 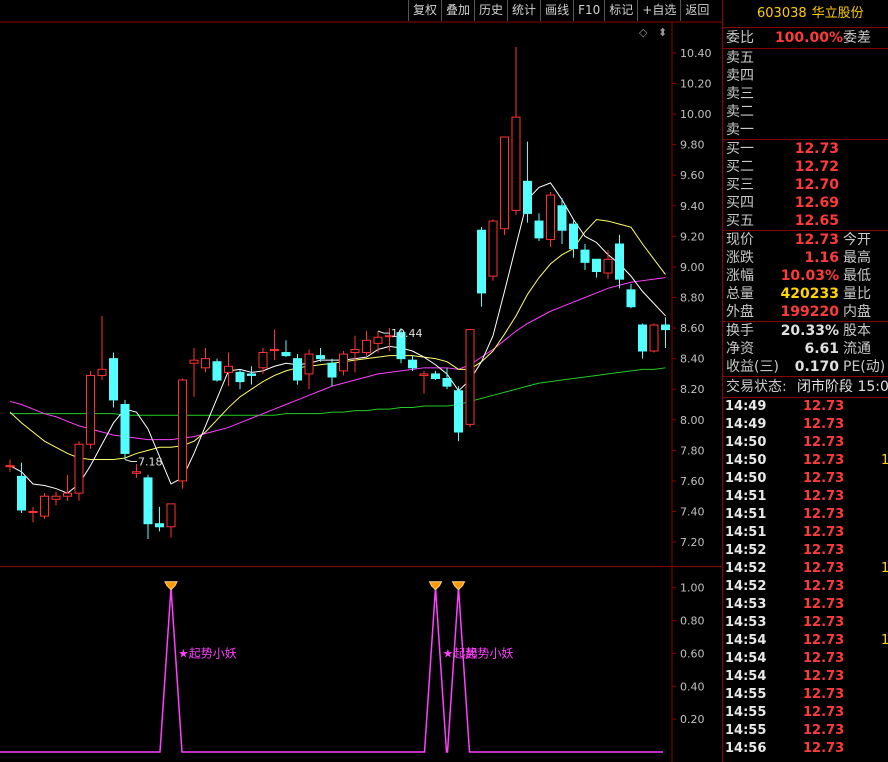 What do you see at coordinates (490, 10) in the screenshot?
I see `toolbar-button-2: 历史` at bounding box center [490, 10].